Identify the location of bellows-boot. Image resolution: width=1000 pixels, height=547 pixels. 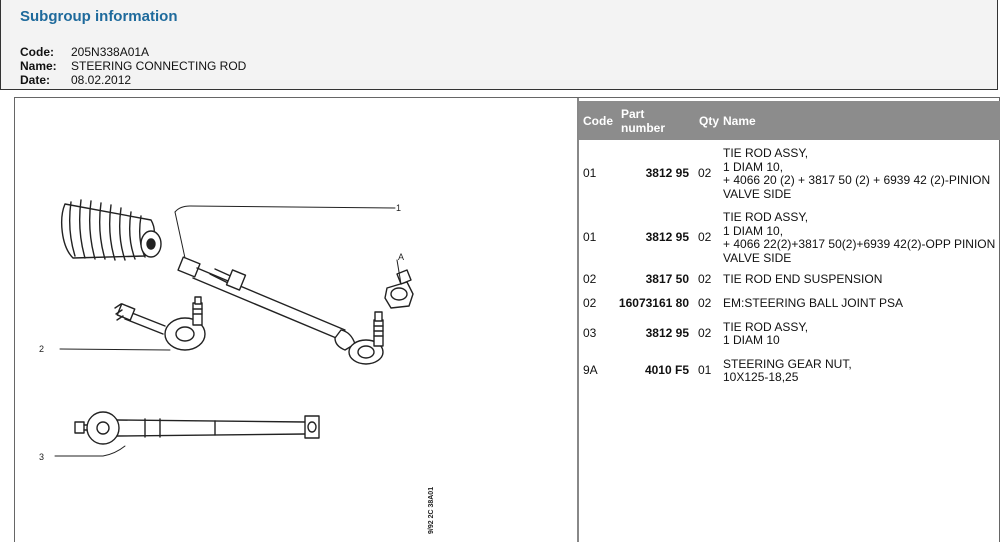
(111, 230).